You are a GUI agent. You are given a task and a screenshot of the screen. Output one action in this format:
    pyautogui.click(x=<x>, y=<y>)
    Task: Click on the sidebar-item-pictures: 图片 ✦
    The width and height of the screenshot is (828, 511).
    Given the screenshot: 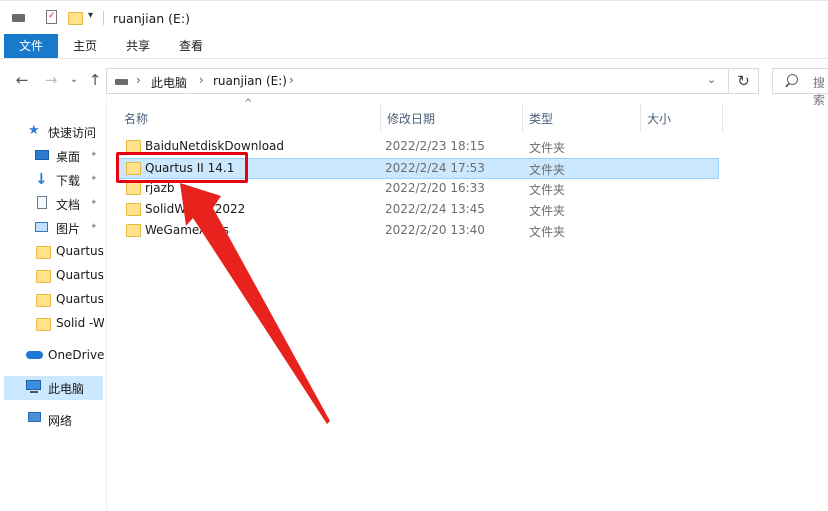 What is the action you would take?
    pyautogui.click(x=52, y=228)
    